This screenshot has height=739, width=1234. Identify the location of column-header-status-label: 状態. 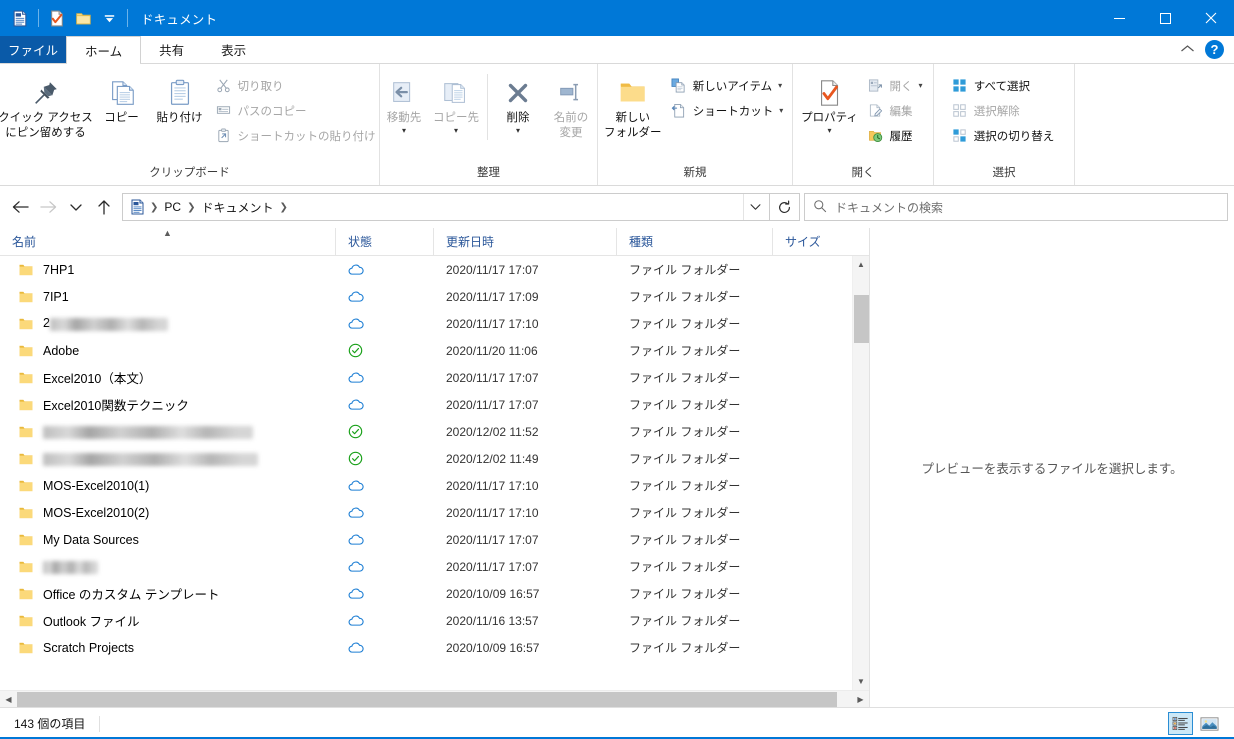
(360, 242).